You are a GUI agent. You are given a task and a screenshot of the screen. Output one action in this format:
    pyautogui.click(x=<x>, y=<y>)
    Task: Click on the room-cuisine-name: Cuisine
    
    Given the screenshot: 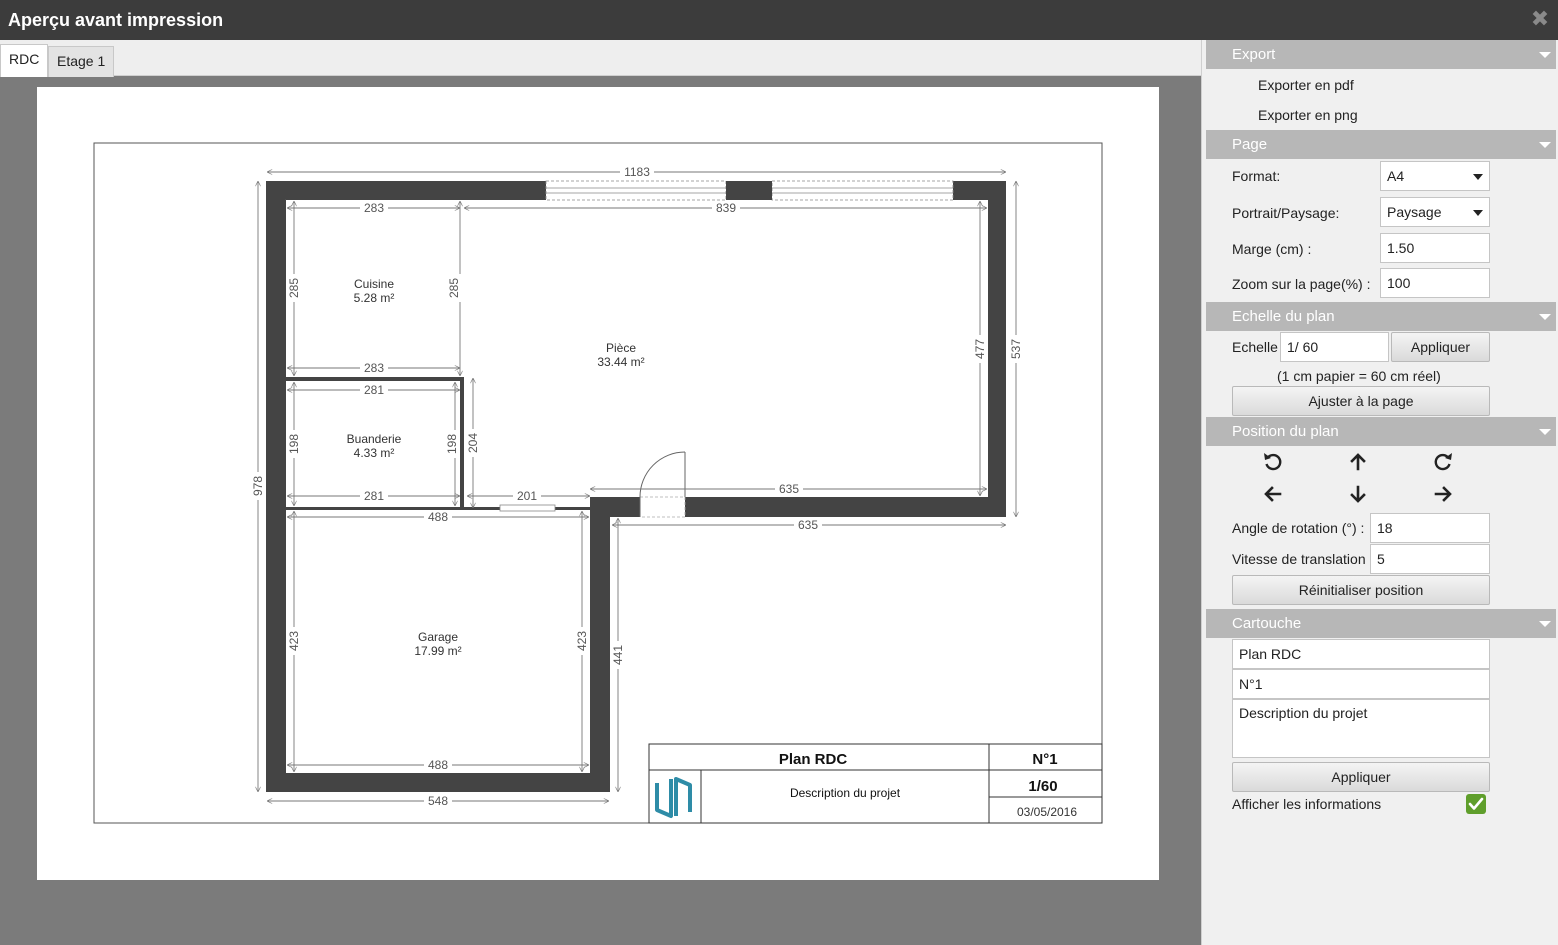 What is the action you would take?
    pyautogui.click(x=374, y=284)
    